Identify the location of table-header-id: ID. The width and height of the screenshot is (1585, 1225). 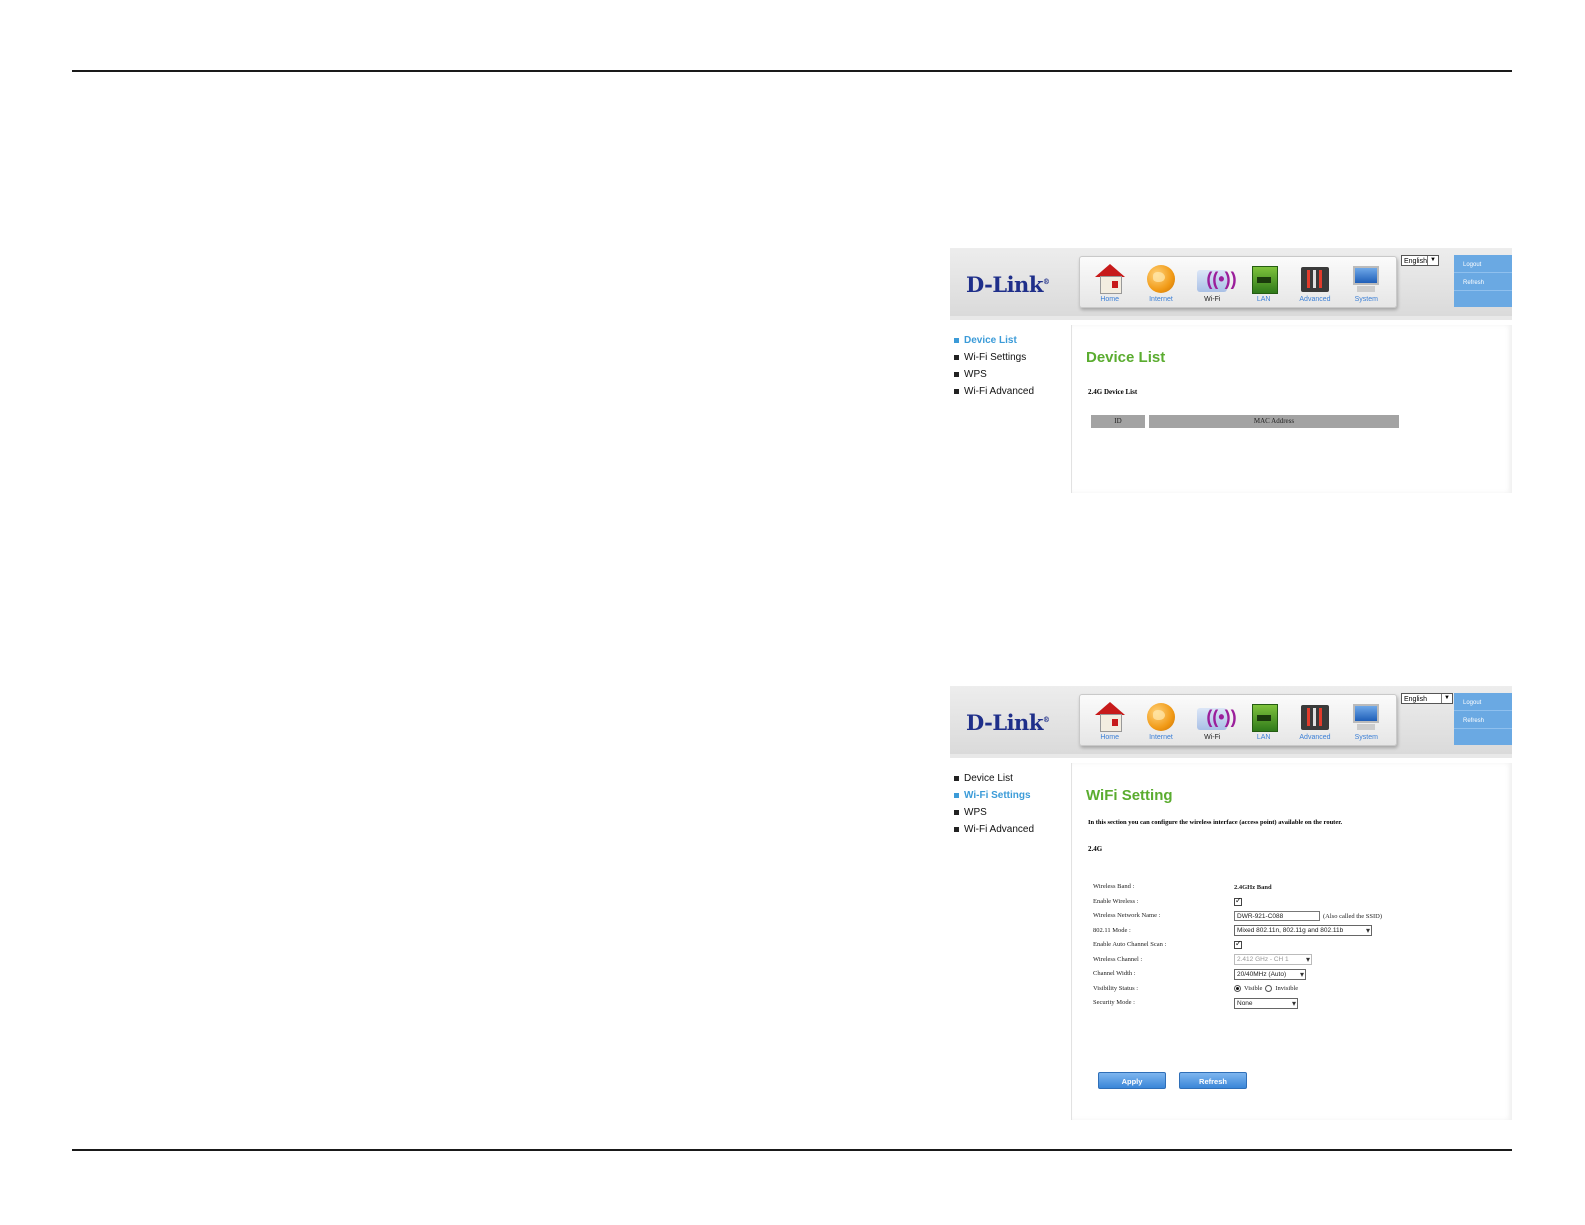
(1118, 421).